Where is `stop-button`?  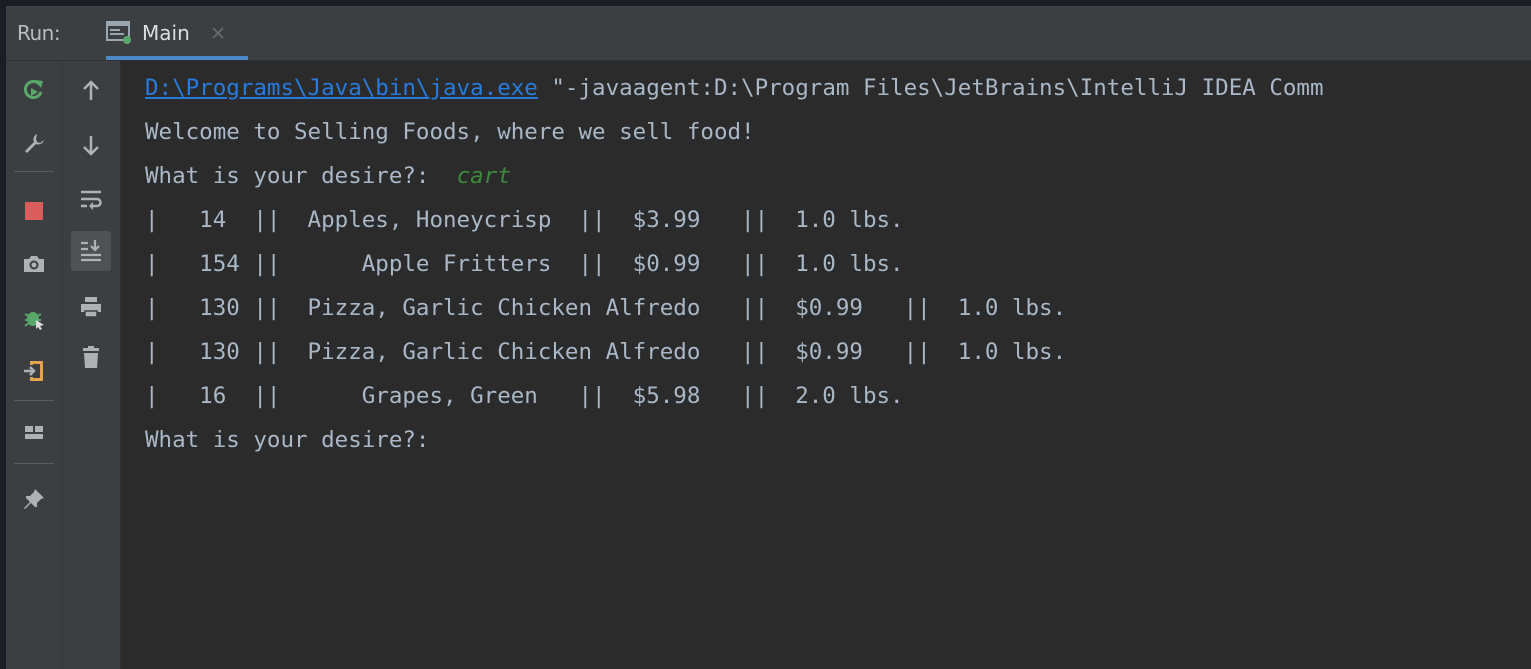
stop-button is located at coordinates (34, 211).